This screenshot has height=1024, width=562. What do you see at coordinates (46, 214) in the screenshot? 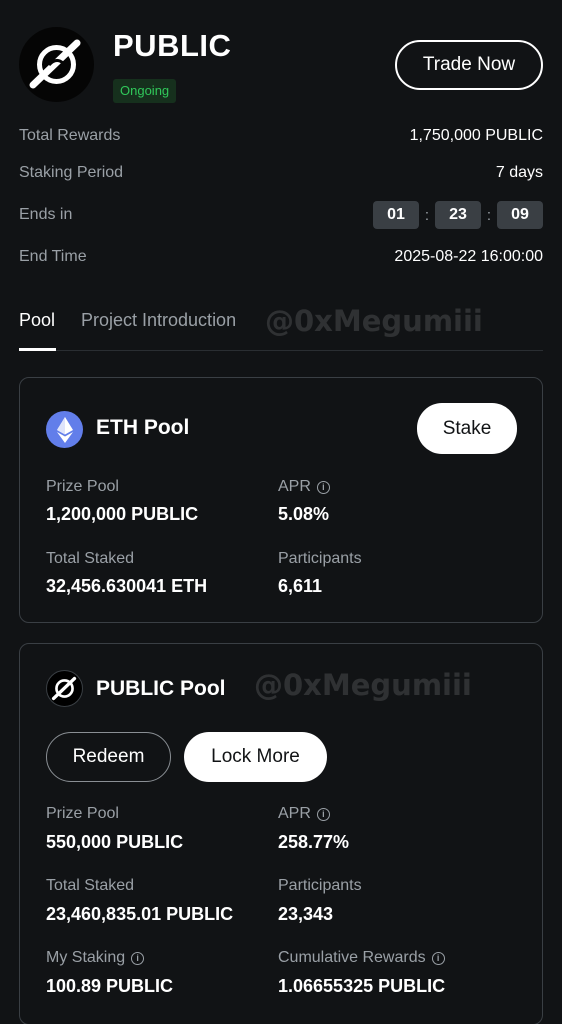
I see `ends-in-label: Ends in` at bounding box center [46, 214].